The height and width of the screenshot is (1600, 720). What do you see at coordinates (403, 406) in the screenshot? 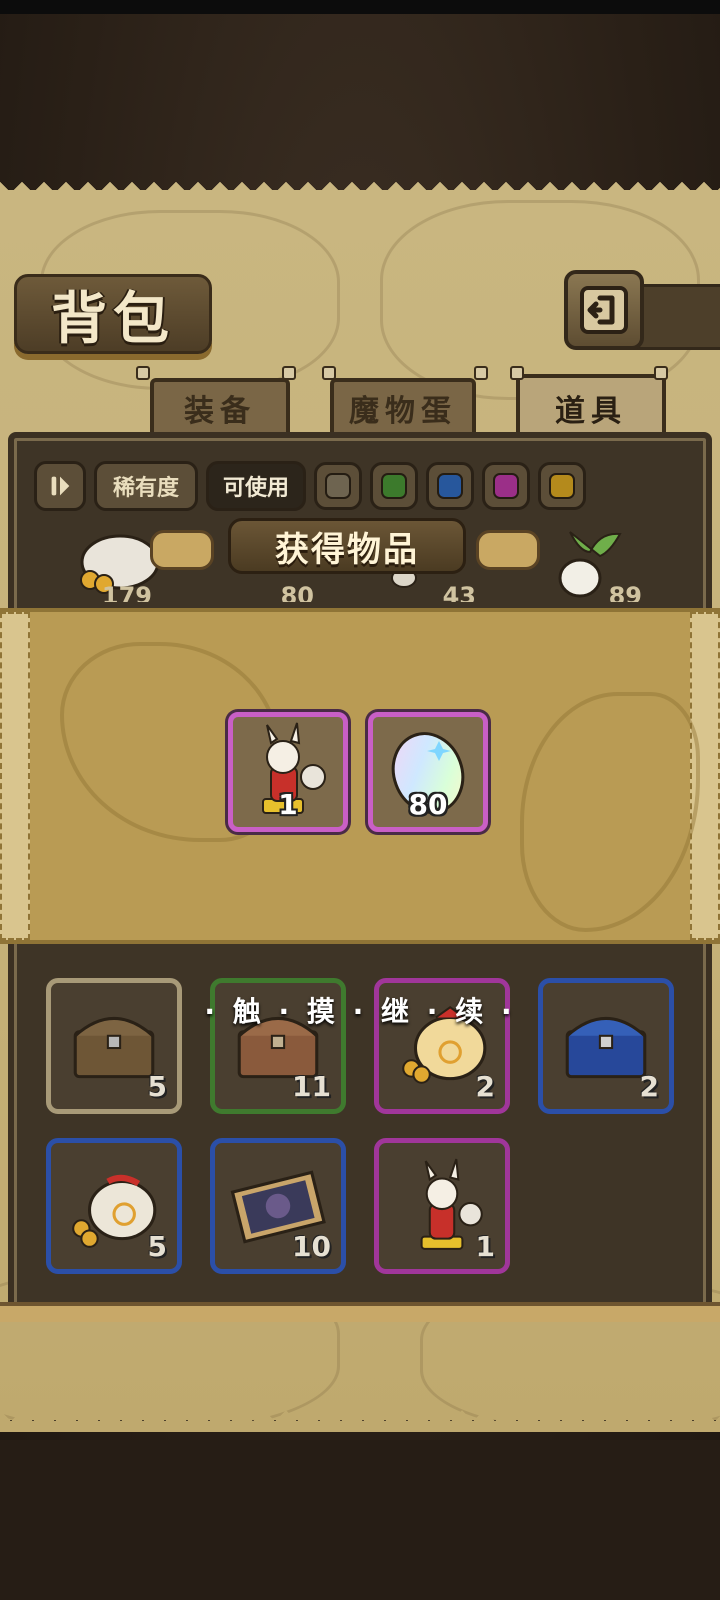
I see `tab-monster-eggs: 魔物蛋` at bounding box center [403, 406].